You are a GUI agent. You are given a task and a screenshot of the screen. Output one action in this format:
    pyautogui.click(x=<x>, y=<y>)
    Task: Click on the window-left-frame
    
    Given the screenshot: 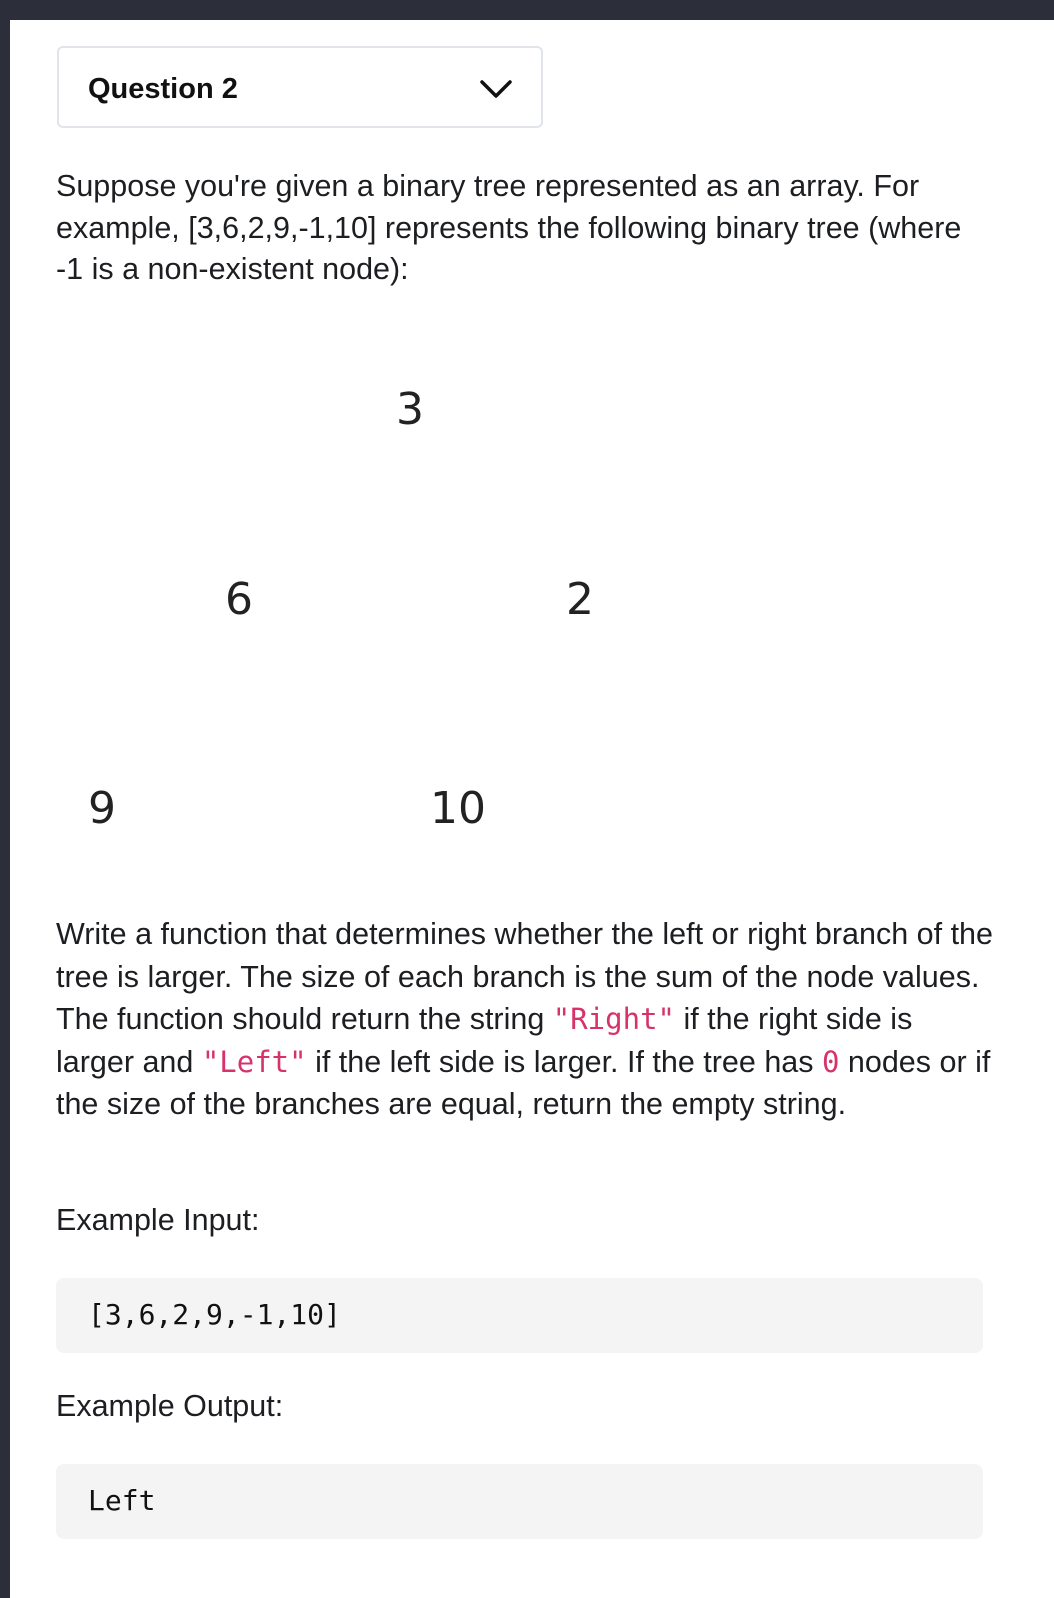 What is the action you would take?
    pyautogui.click(x=5, y=799)
    